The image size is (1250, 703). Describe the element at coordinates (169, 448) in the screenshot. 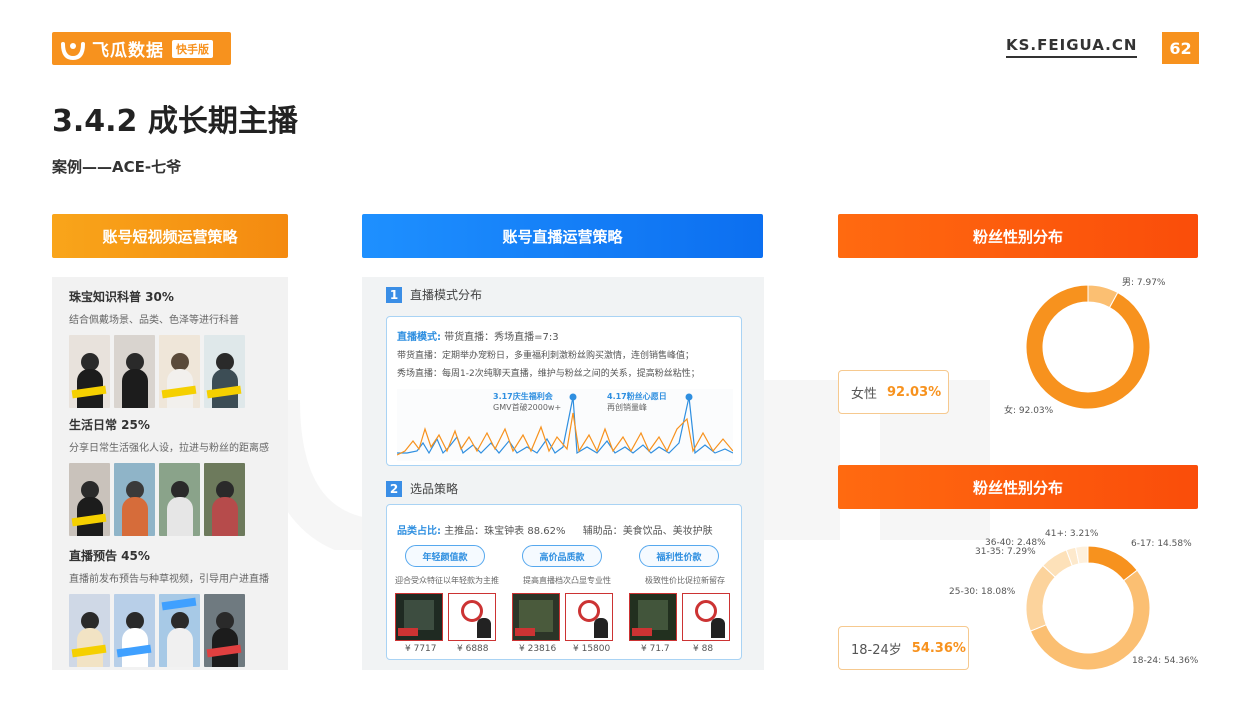

I see `section-desc: 分享日常生活强化人设，拉进与粉丝的距离感` at that location.